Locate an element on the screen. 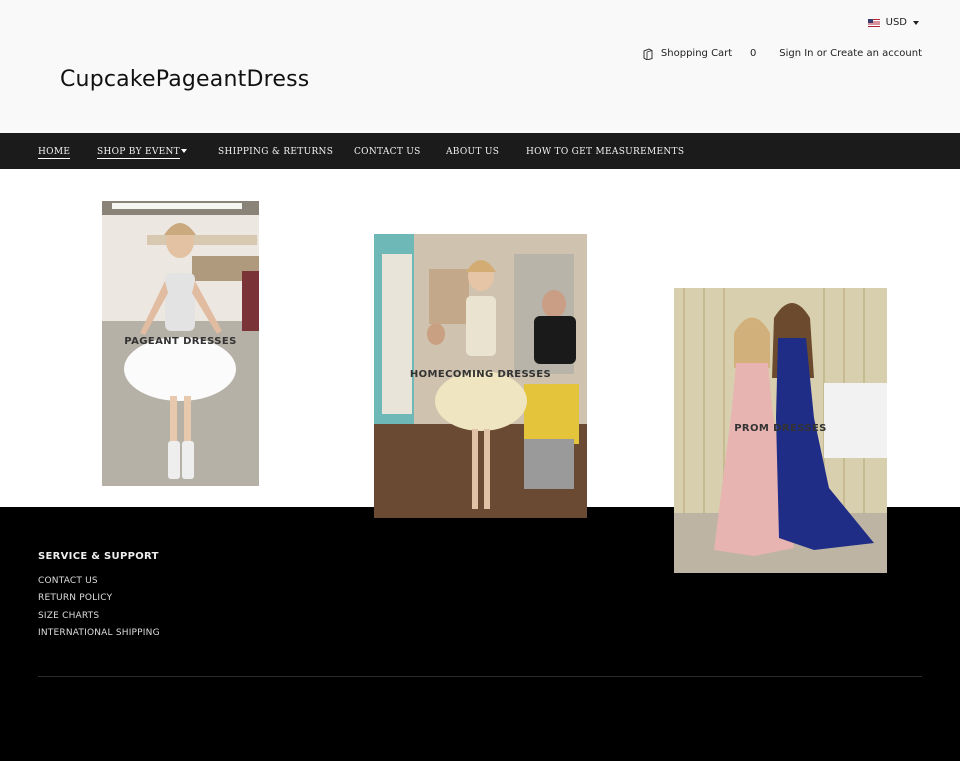 The image size is (960, 761). nav-how-to-measure: HOW TO GET MEASUREMENTS is located at coordinates (605, 152).